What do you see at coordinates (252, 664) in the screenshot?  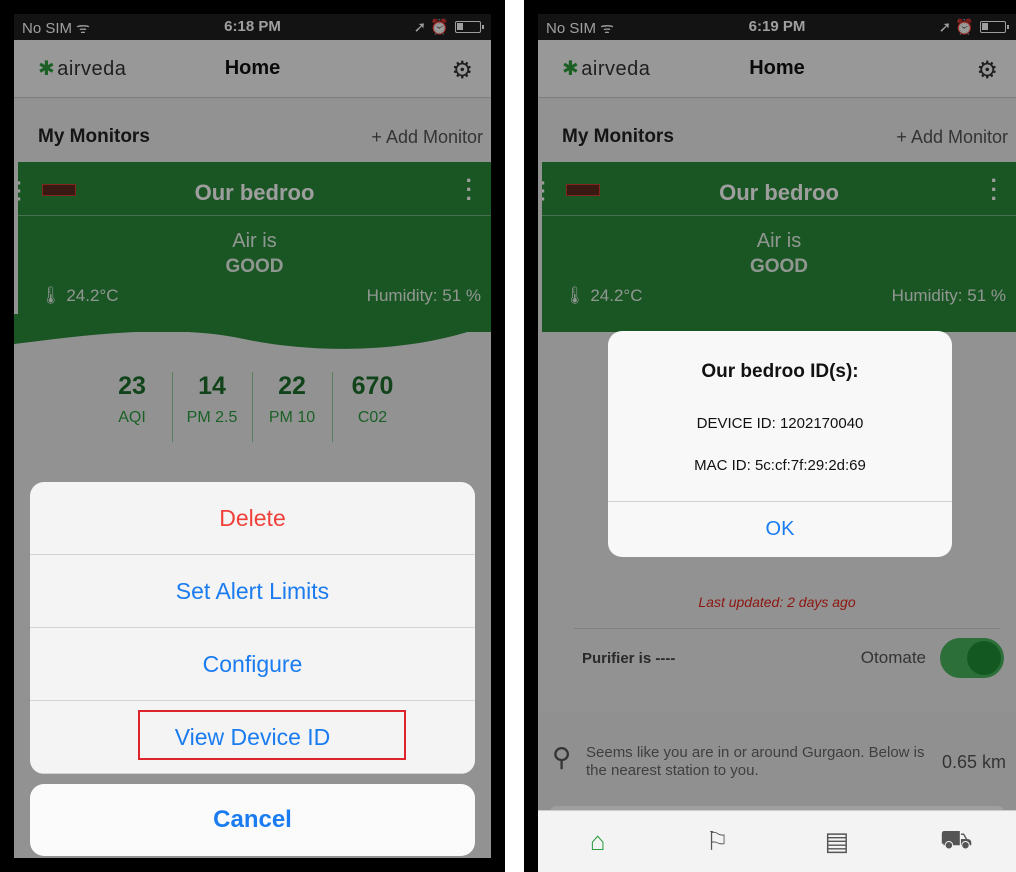 I see `configure-button: Configure` at bounding box center [252, 664].